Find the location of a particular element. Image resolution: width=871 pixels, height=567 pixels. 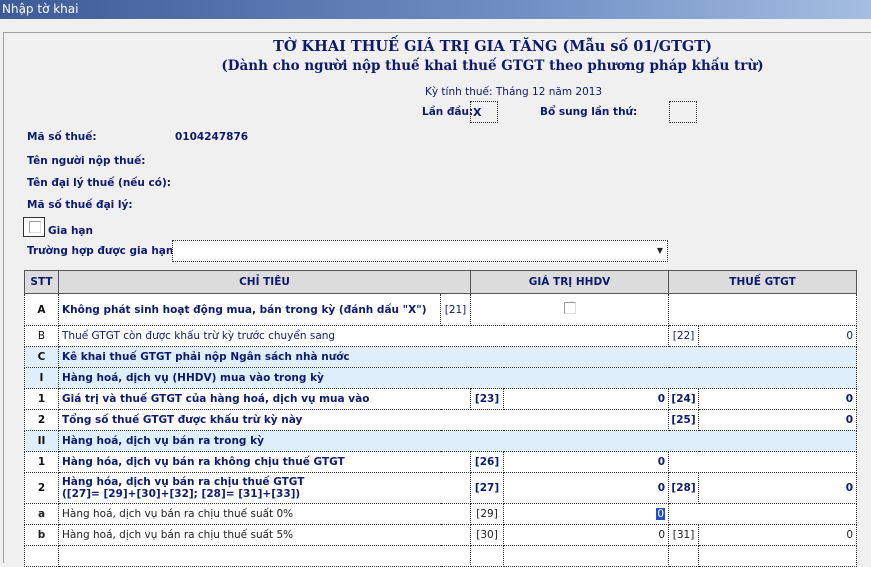

field-code: [29] is located at coordinates (487, 514).